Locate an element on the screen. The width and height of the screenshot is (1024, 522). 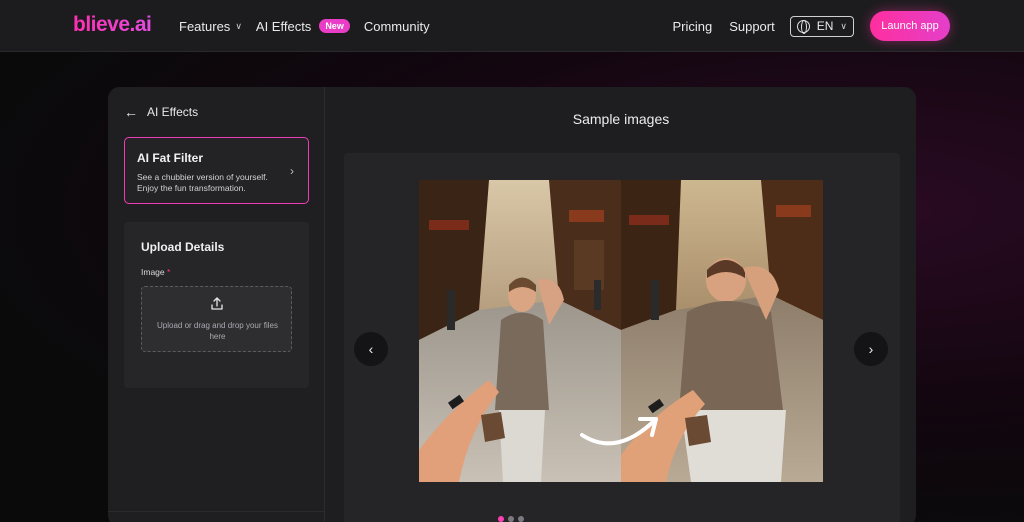
filter-title: AI Fat Filter is located at coordinates (170, 158).